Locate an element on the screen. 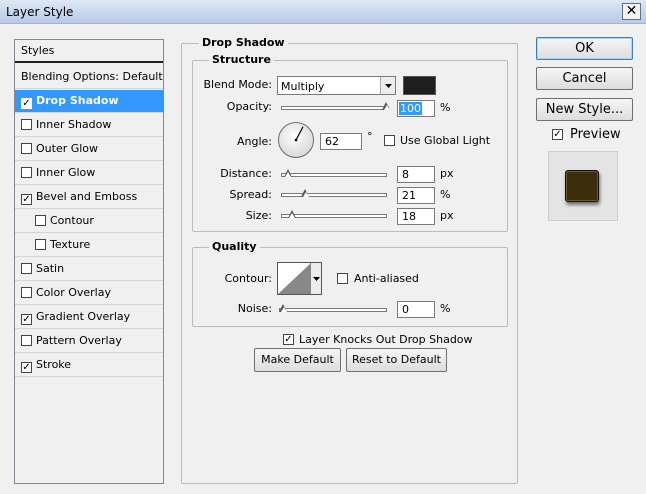 This screenshot has width=646, height=494. style-item-label: Satin is located at coordinates (50, 268).